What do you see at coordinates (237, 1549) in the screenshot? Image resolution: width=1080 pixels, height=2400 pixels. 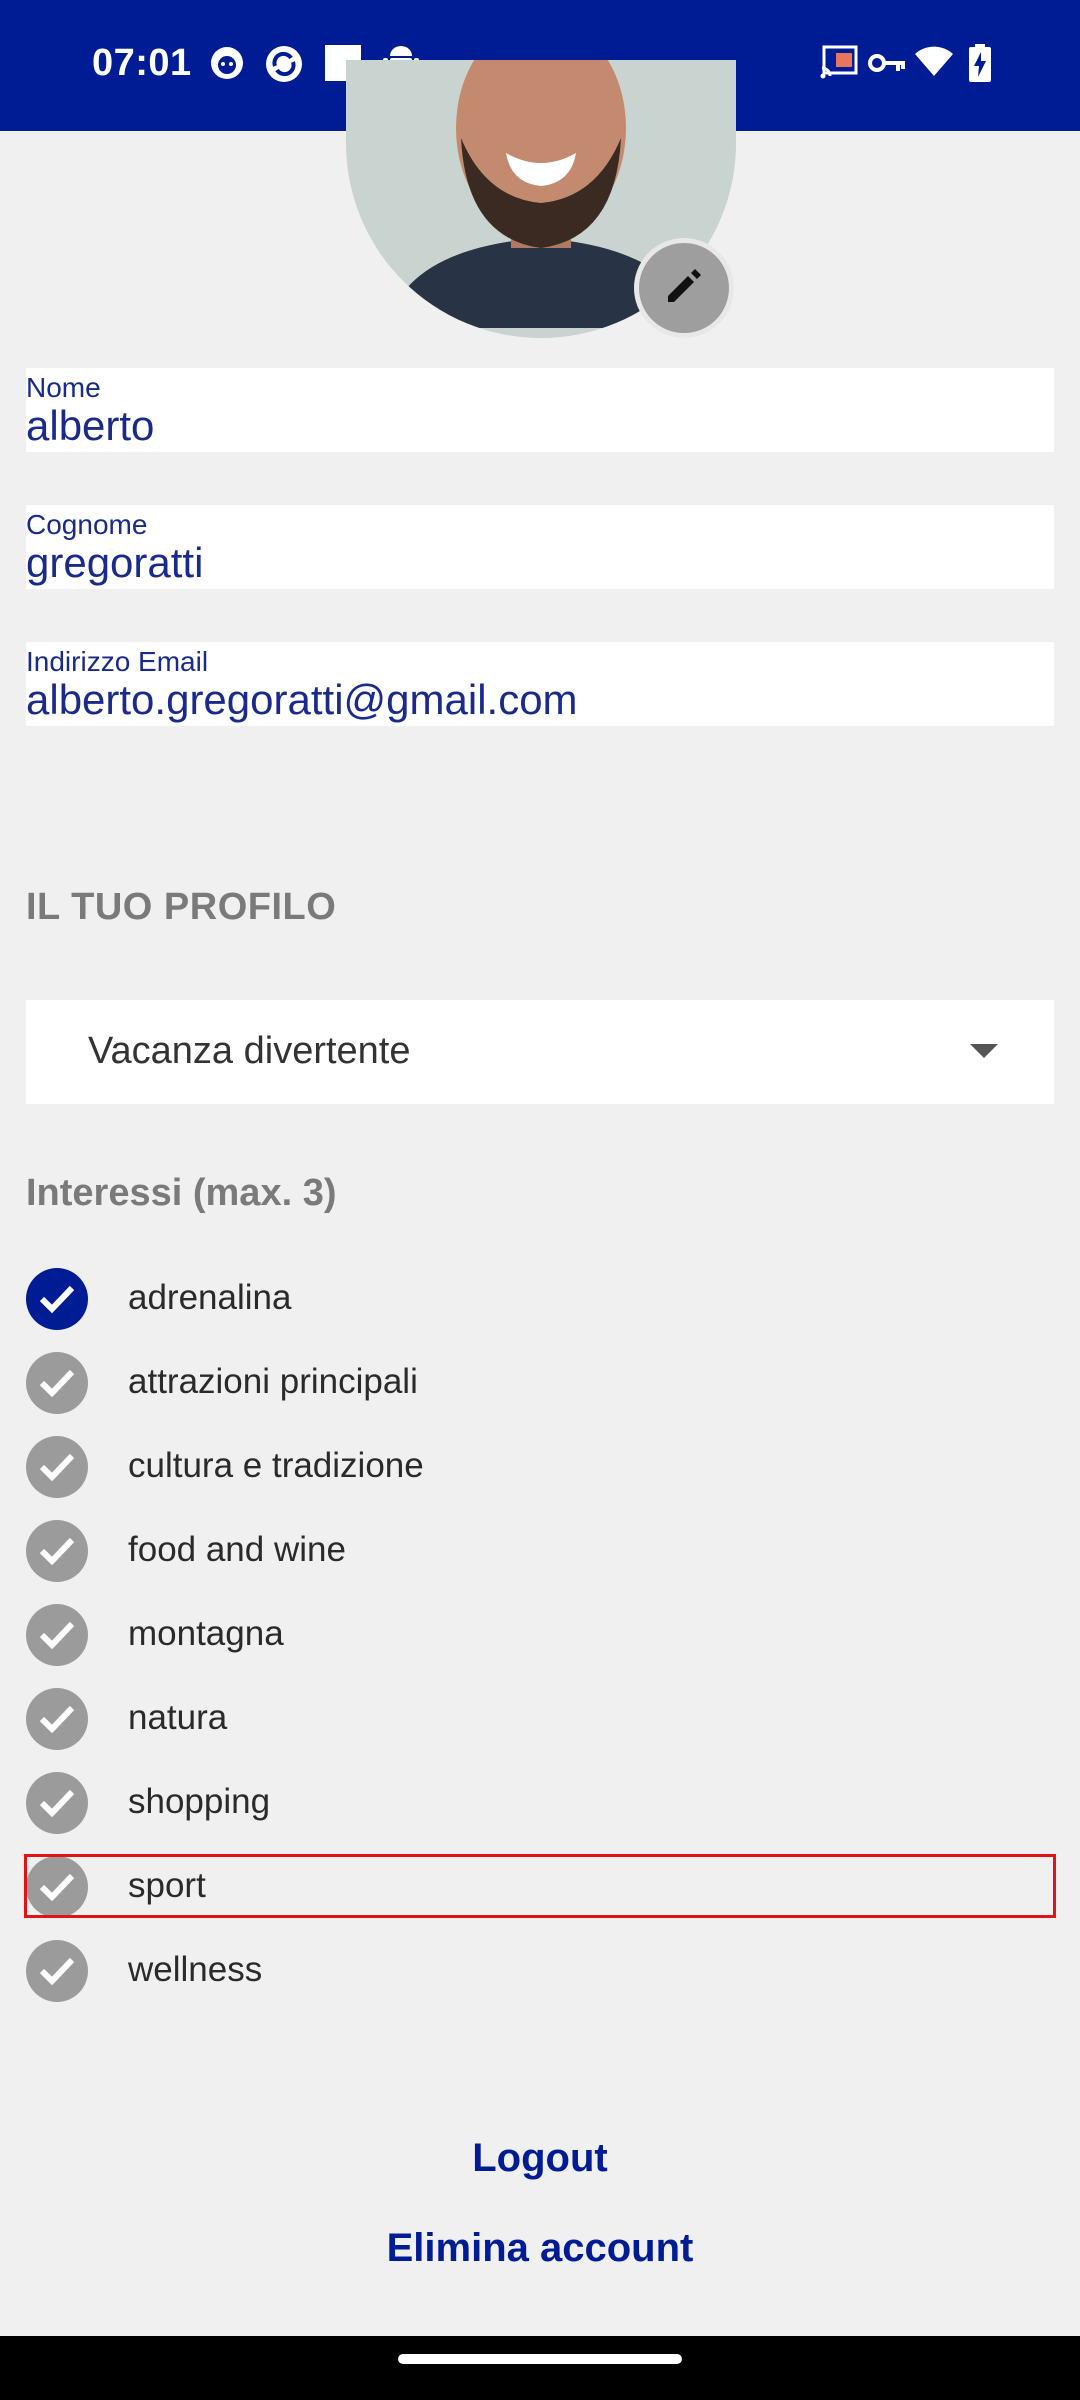 I see `interest-label: food and wine` at bounding box center [237, 1549].